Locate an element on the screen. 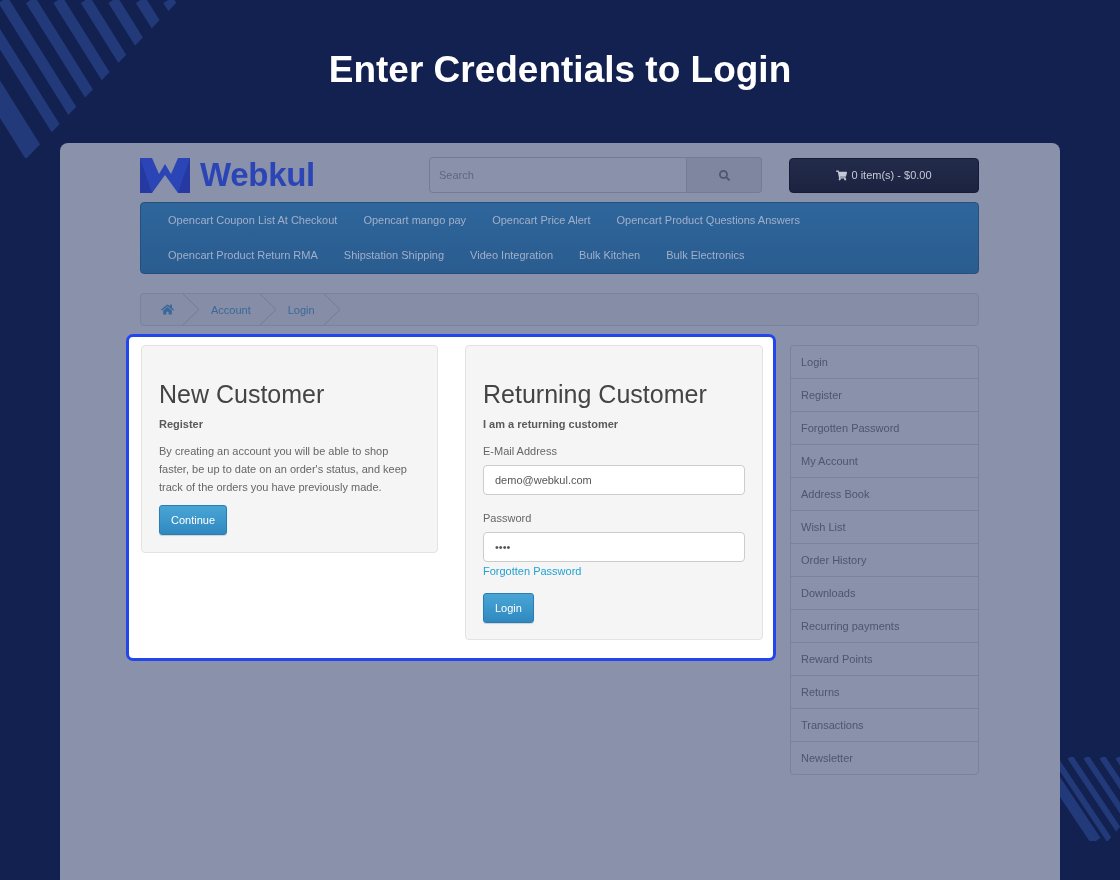 This screenshot has height=880, width=1120. email-field: demo@webkul.com is located at coordinates (614, 480).